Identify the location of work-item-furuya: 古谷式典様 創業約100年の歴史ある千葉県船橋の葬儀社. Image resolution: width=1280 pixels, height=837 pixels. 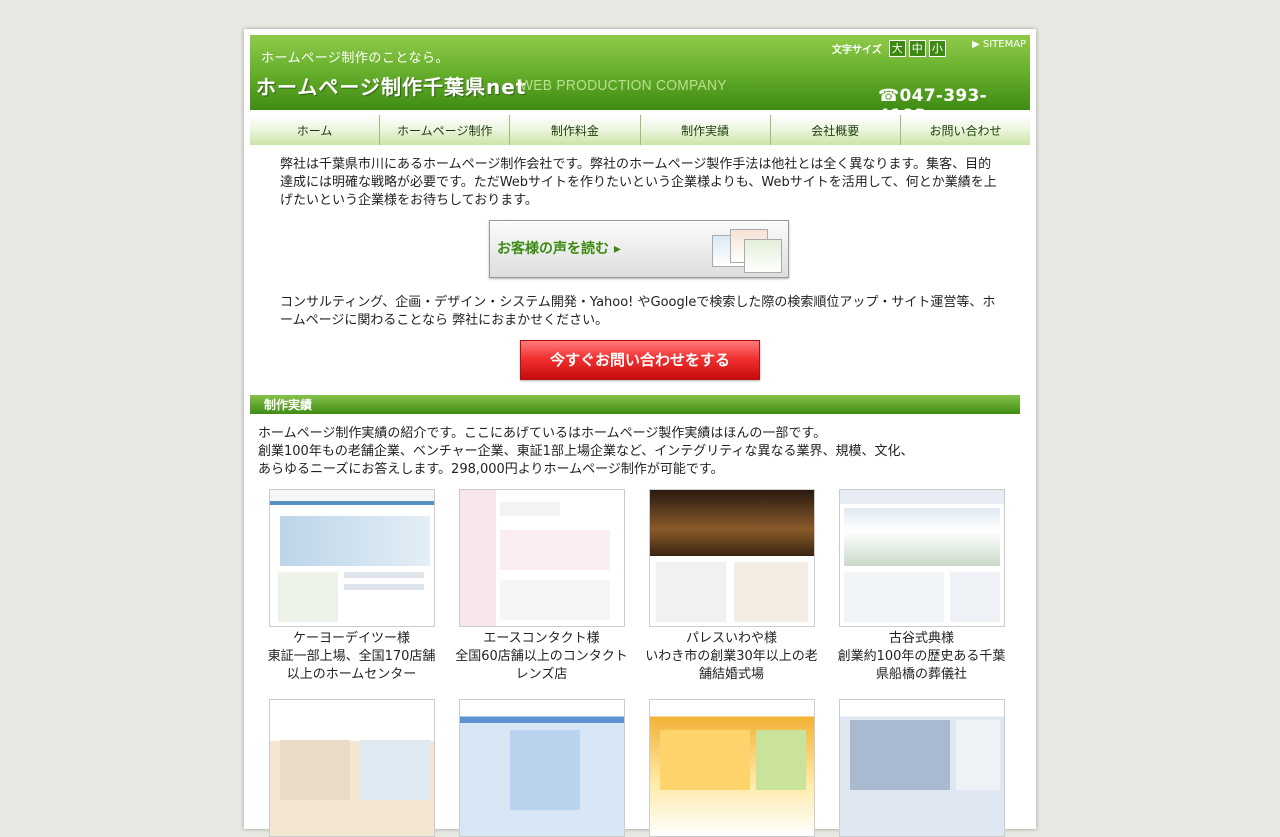
(921, 586).